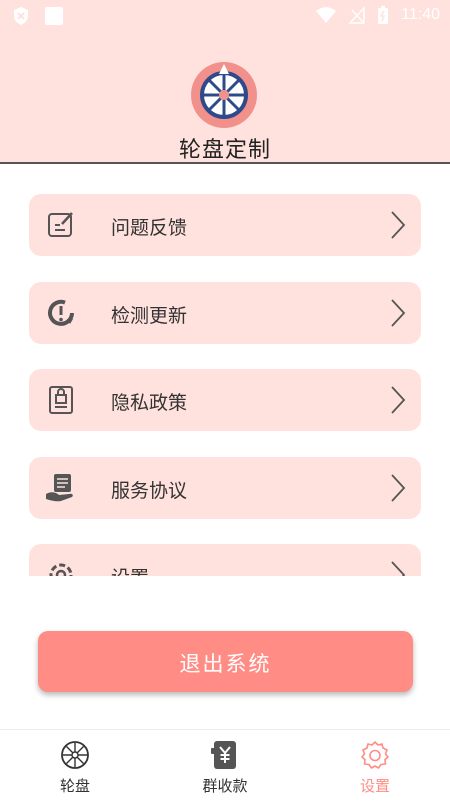 The width and height of the screenshot is (450, 801). I want to click on page-title: 轮盘定制, so click(224, 150).